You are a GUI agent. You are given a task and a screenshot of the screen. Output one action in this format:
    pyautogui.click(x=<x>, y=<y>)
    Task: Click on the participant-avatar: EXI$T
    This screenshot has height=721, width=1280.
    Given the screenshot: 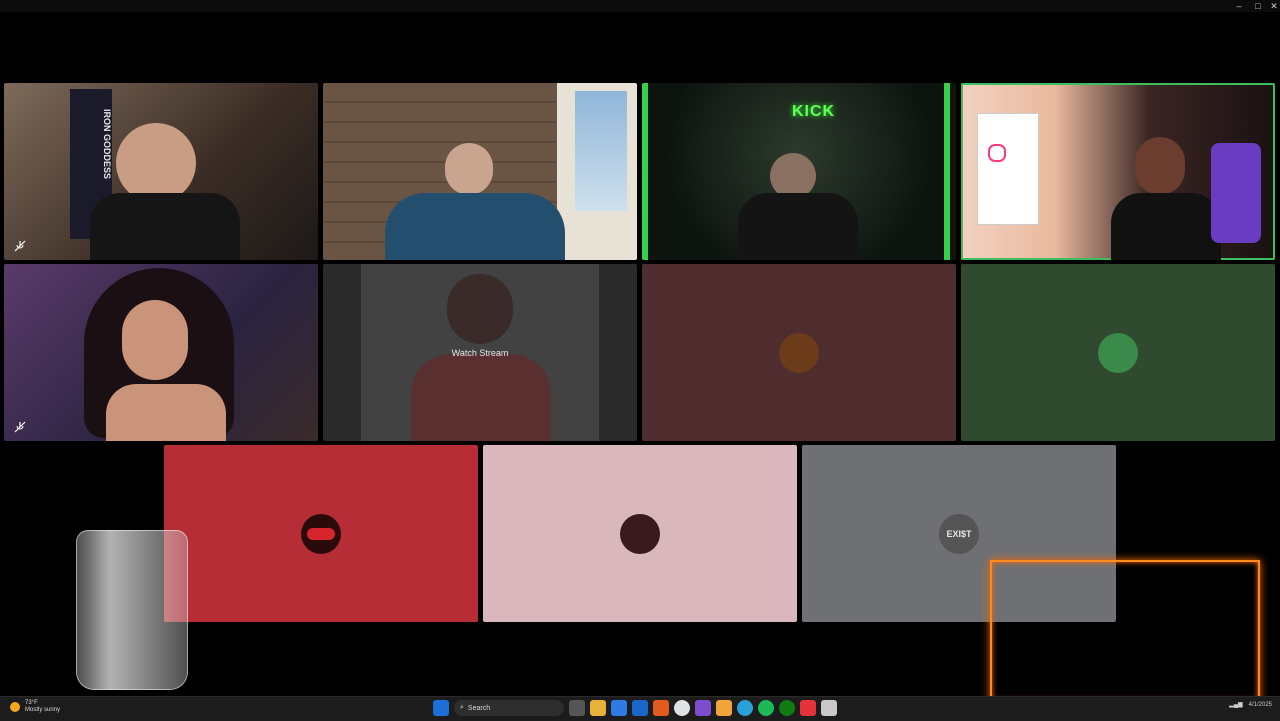 What is the action you would take?
    pyautogui.click(x=959, y=533)
    